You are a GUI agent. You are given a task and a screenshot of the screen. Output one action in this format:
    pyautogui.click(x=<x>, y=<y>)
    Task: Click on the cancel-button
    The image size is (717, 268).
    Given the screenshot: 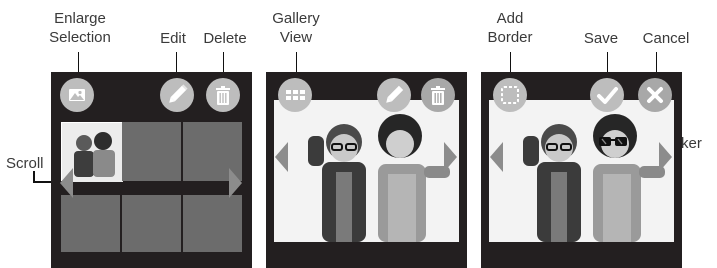 What is the action you would take?
    pyautogui.click(x=655, y=95)
    